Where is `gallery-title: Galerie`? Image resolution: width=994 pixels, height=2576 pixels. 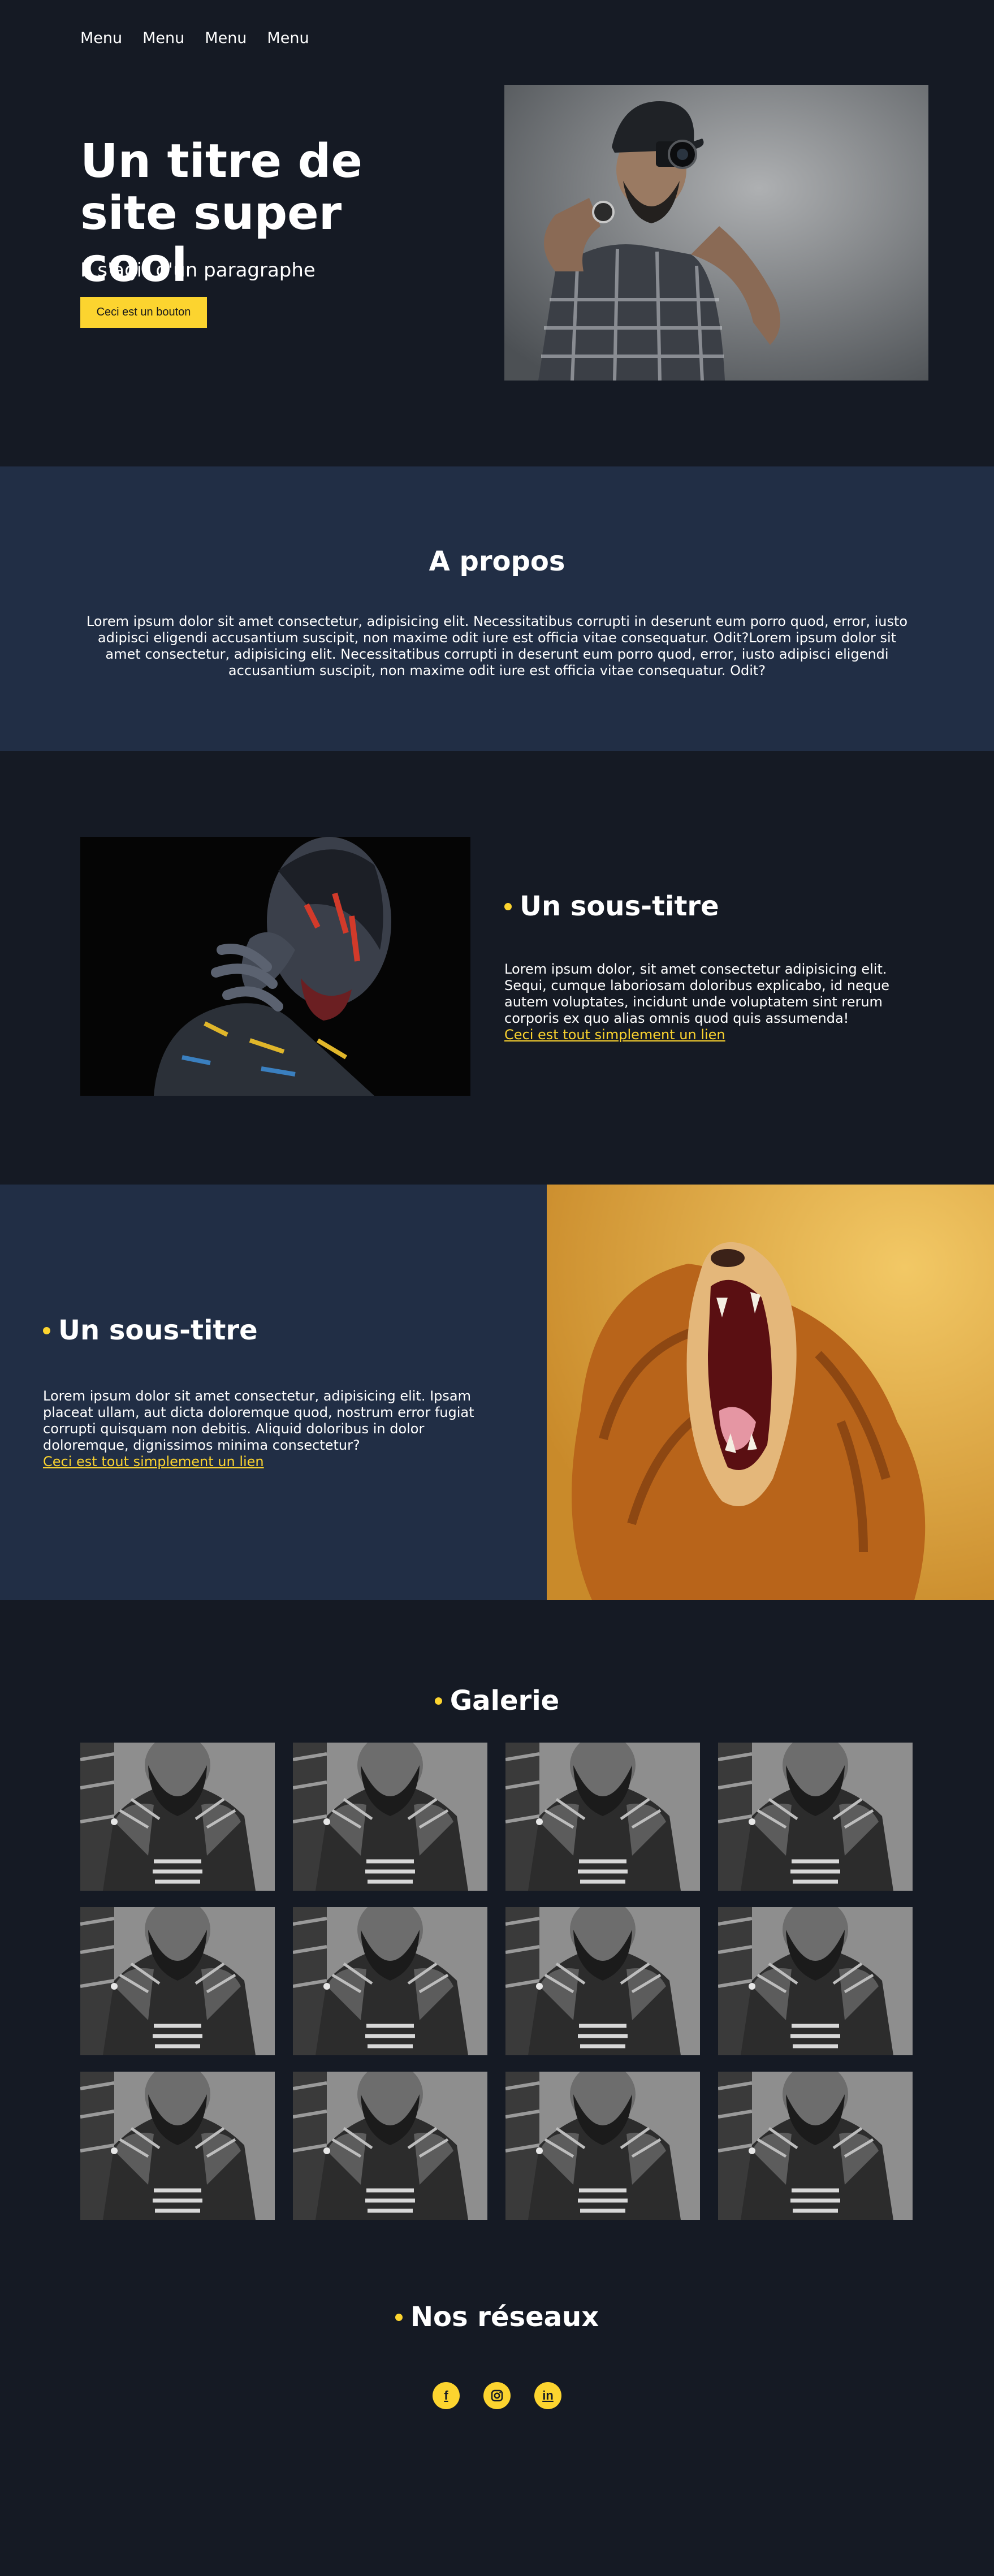
gallery-title: Galerie is located at coordinates (497, 1701).